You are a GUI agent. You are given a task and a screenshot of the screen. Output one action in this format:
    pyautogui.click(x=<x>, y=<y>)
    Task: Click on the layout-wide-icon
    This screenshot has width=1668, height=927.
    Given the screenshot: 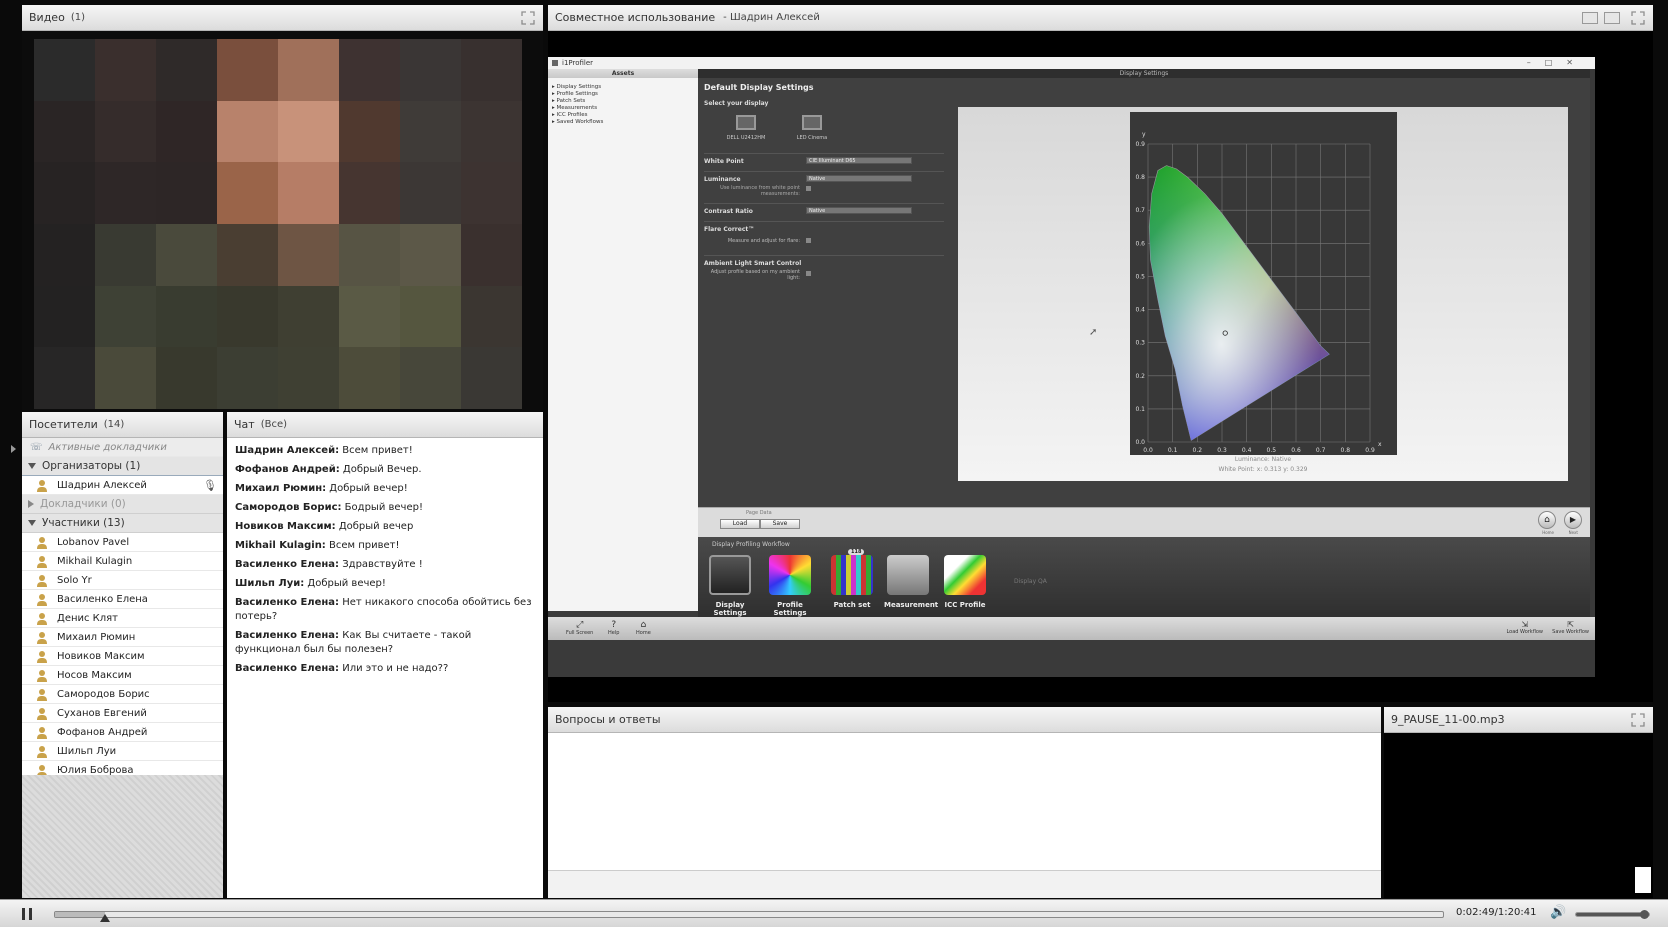 What is the action you would take?
    pyautogui.click(x=1612, y=18)
    